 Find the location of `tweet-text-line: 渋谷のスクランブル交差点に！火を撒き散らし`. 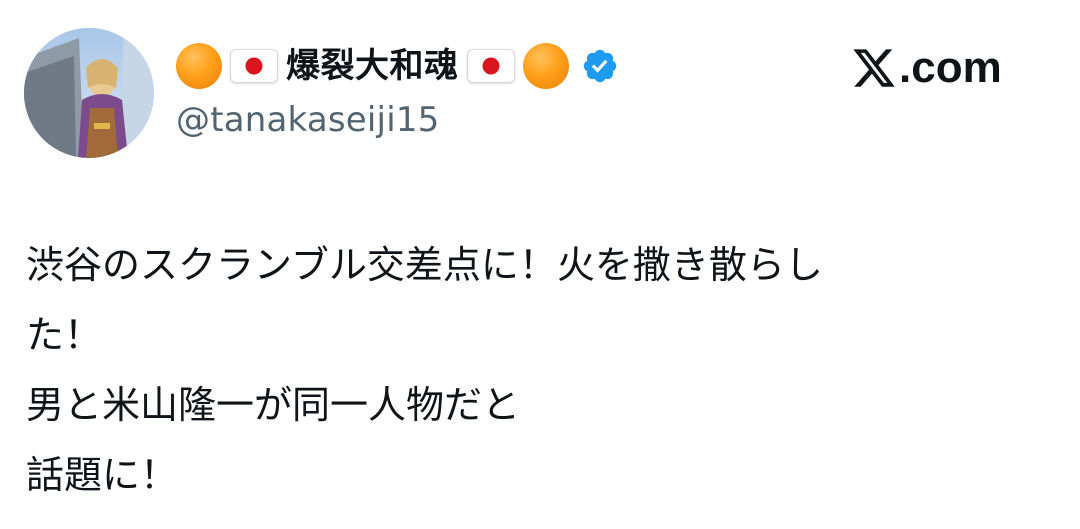

tweet-text-line: 渋谷のスクランブル交差点に！火を撒き散らし is located at coordinates (424, 265).